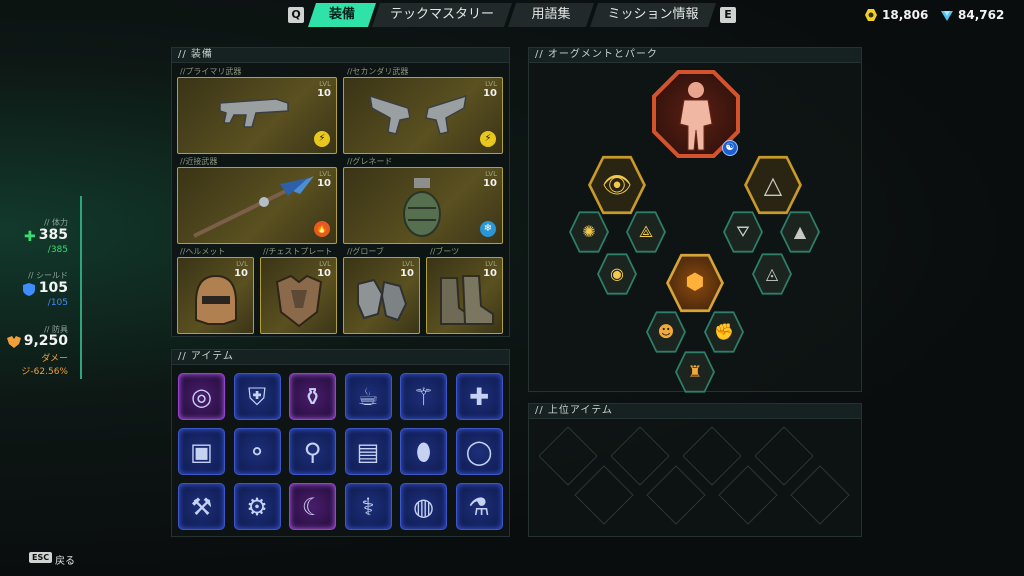 This screenshot has height=576, width=1024. Describe the element at coordinates (423, 115) in the screenshot. I see `secondary-weapon-slot: LVL 10 ⚡` at that location.